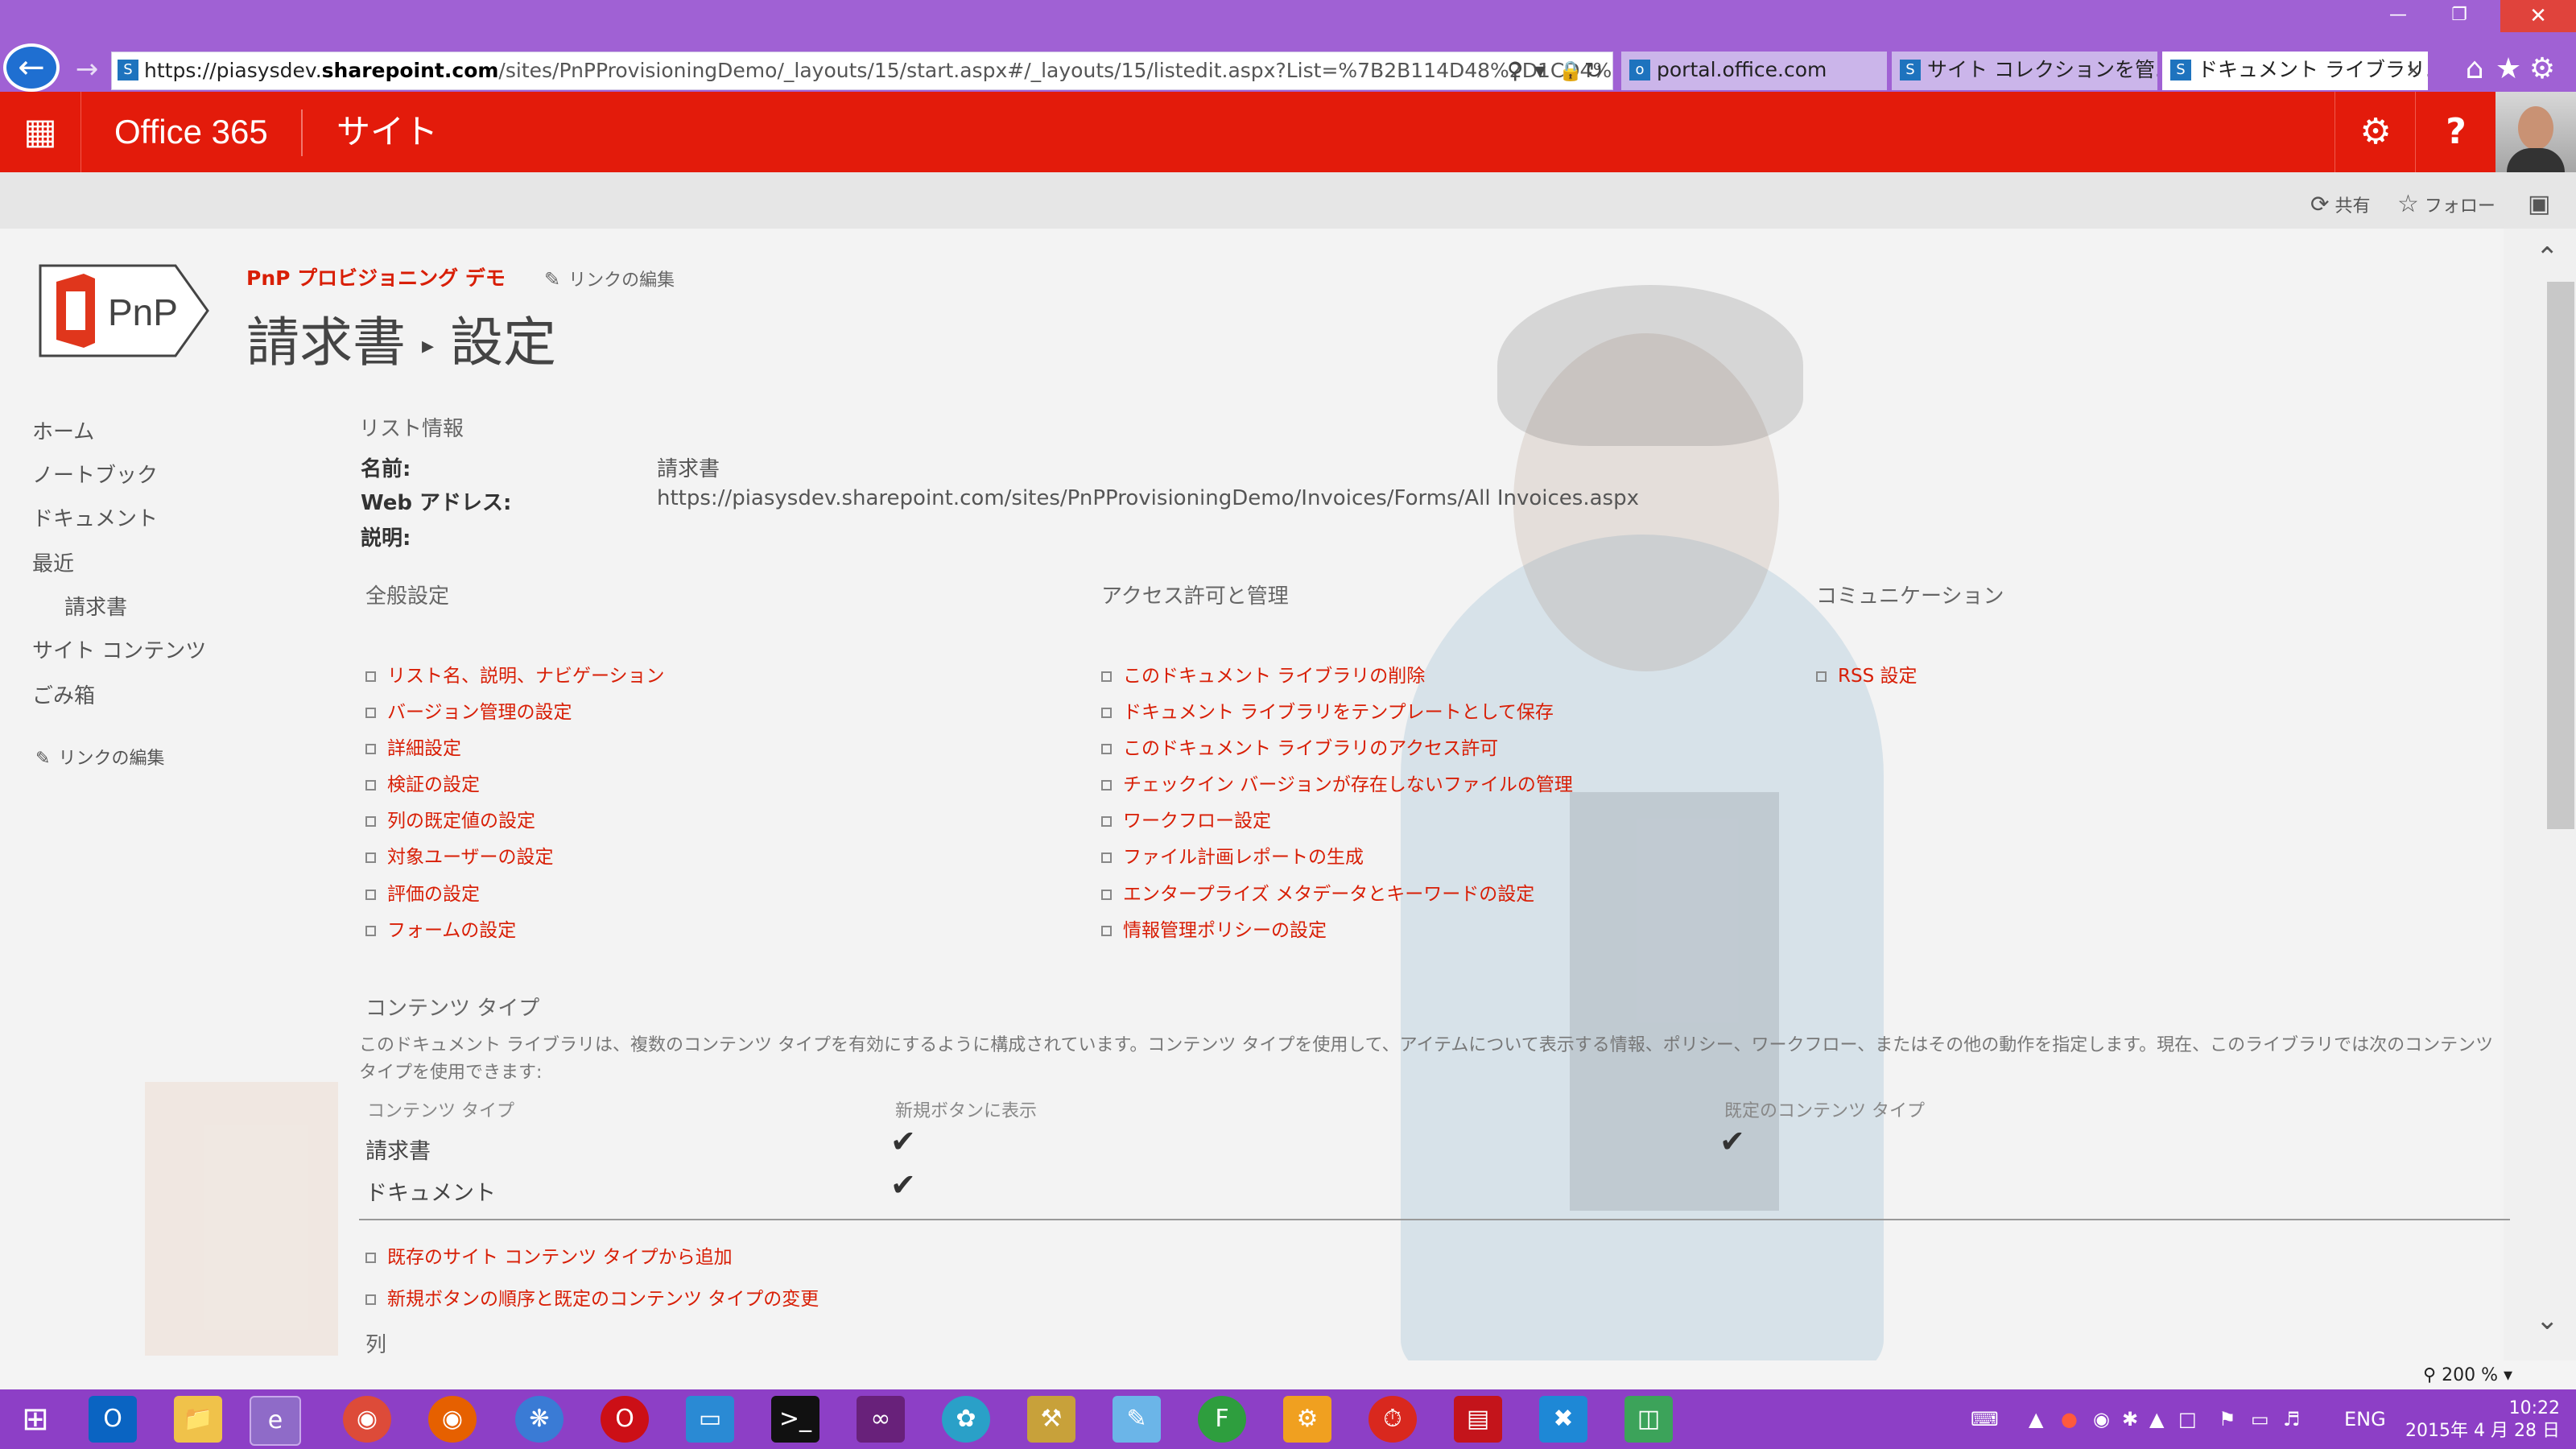 The width and height of the screenshot is (2576, 1449). I want to click on power-icon: ▲, so click(2156, 1419).